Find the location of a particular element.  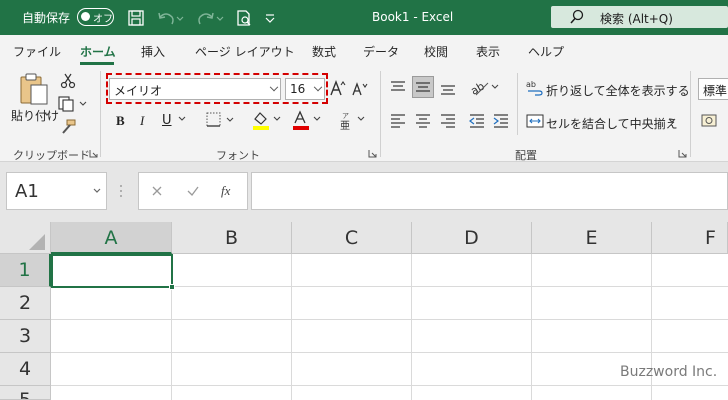

wrap-text-icon: ab is located at coordinates (535, 88).